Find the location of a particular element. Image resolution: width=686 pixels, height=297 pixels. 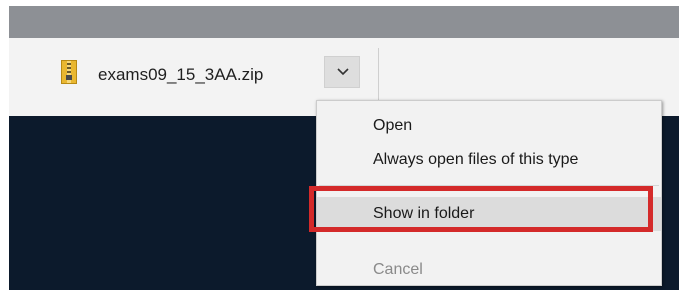

menu-item-cancel: Cancel is located at coordinates (398, 269).